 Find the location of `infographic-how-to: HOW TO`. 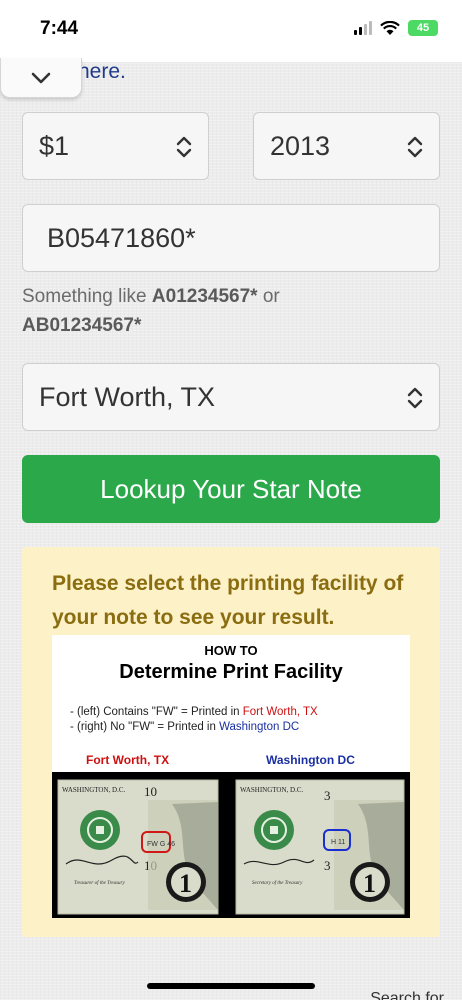

infographic-how-to: HOW TO is located at coordinates (231, 650).